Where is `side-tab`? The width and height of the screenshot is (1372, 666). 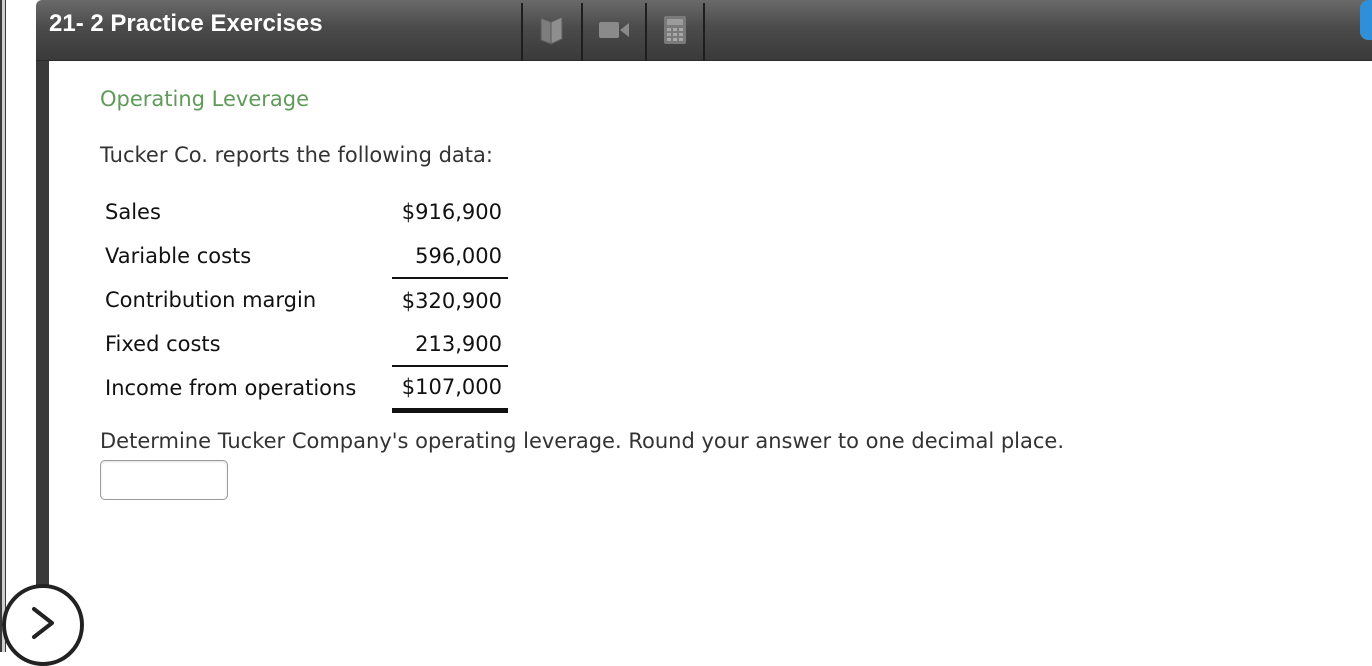 side-tab is located at coordinates (1366, 20).